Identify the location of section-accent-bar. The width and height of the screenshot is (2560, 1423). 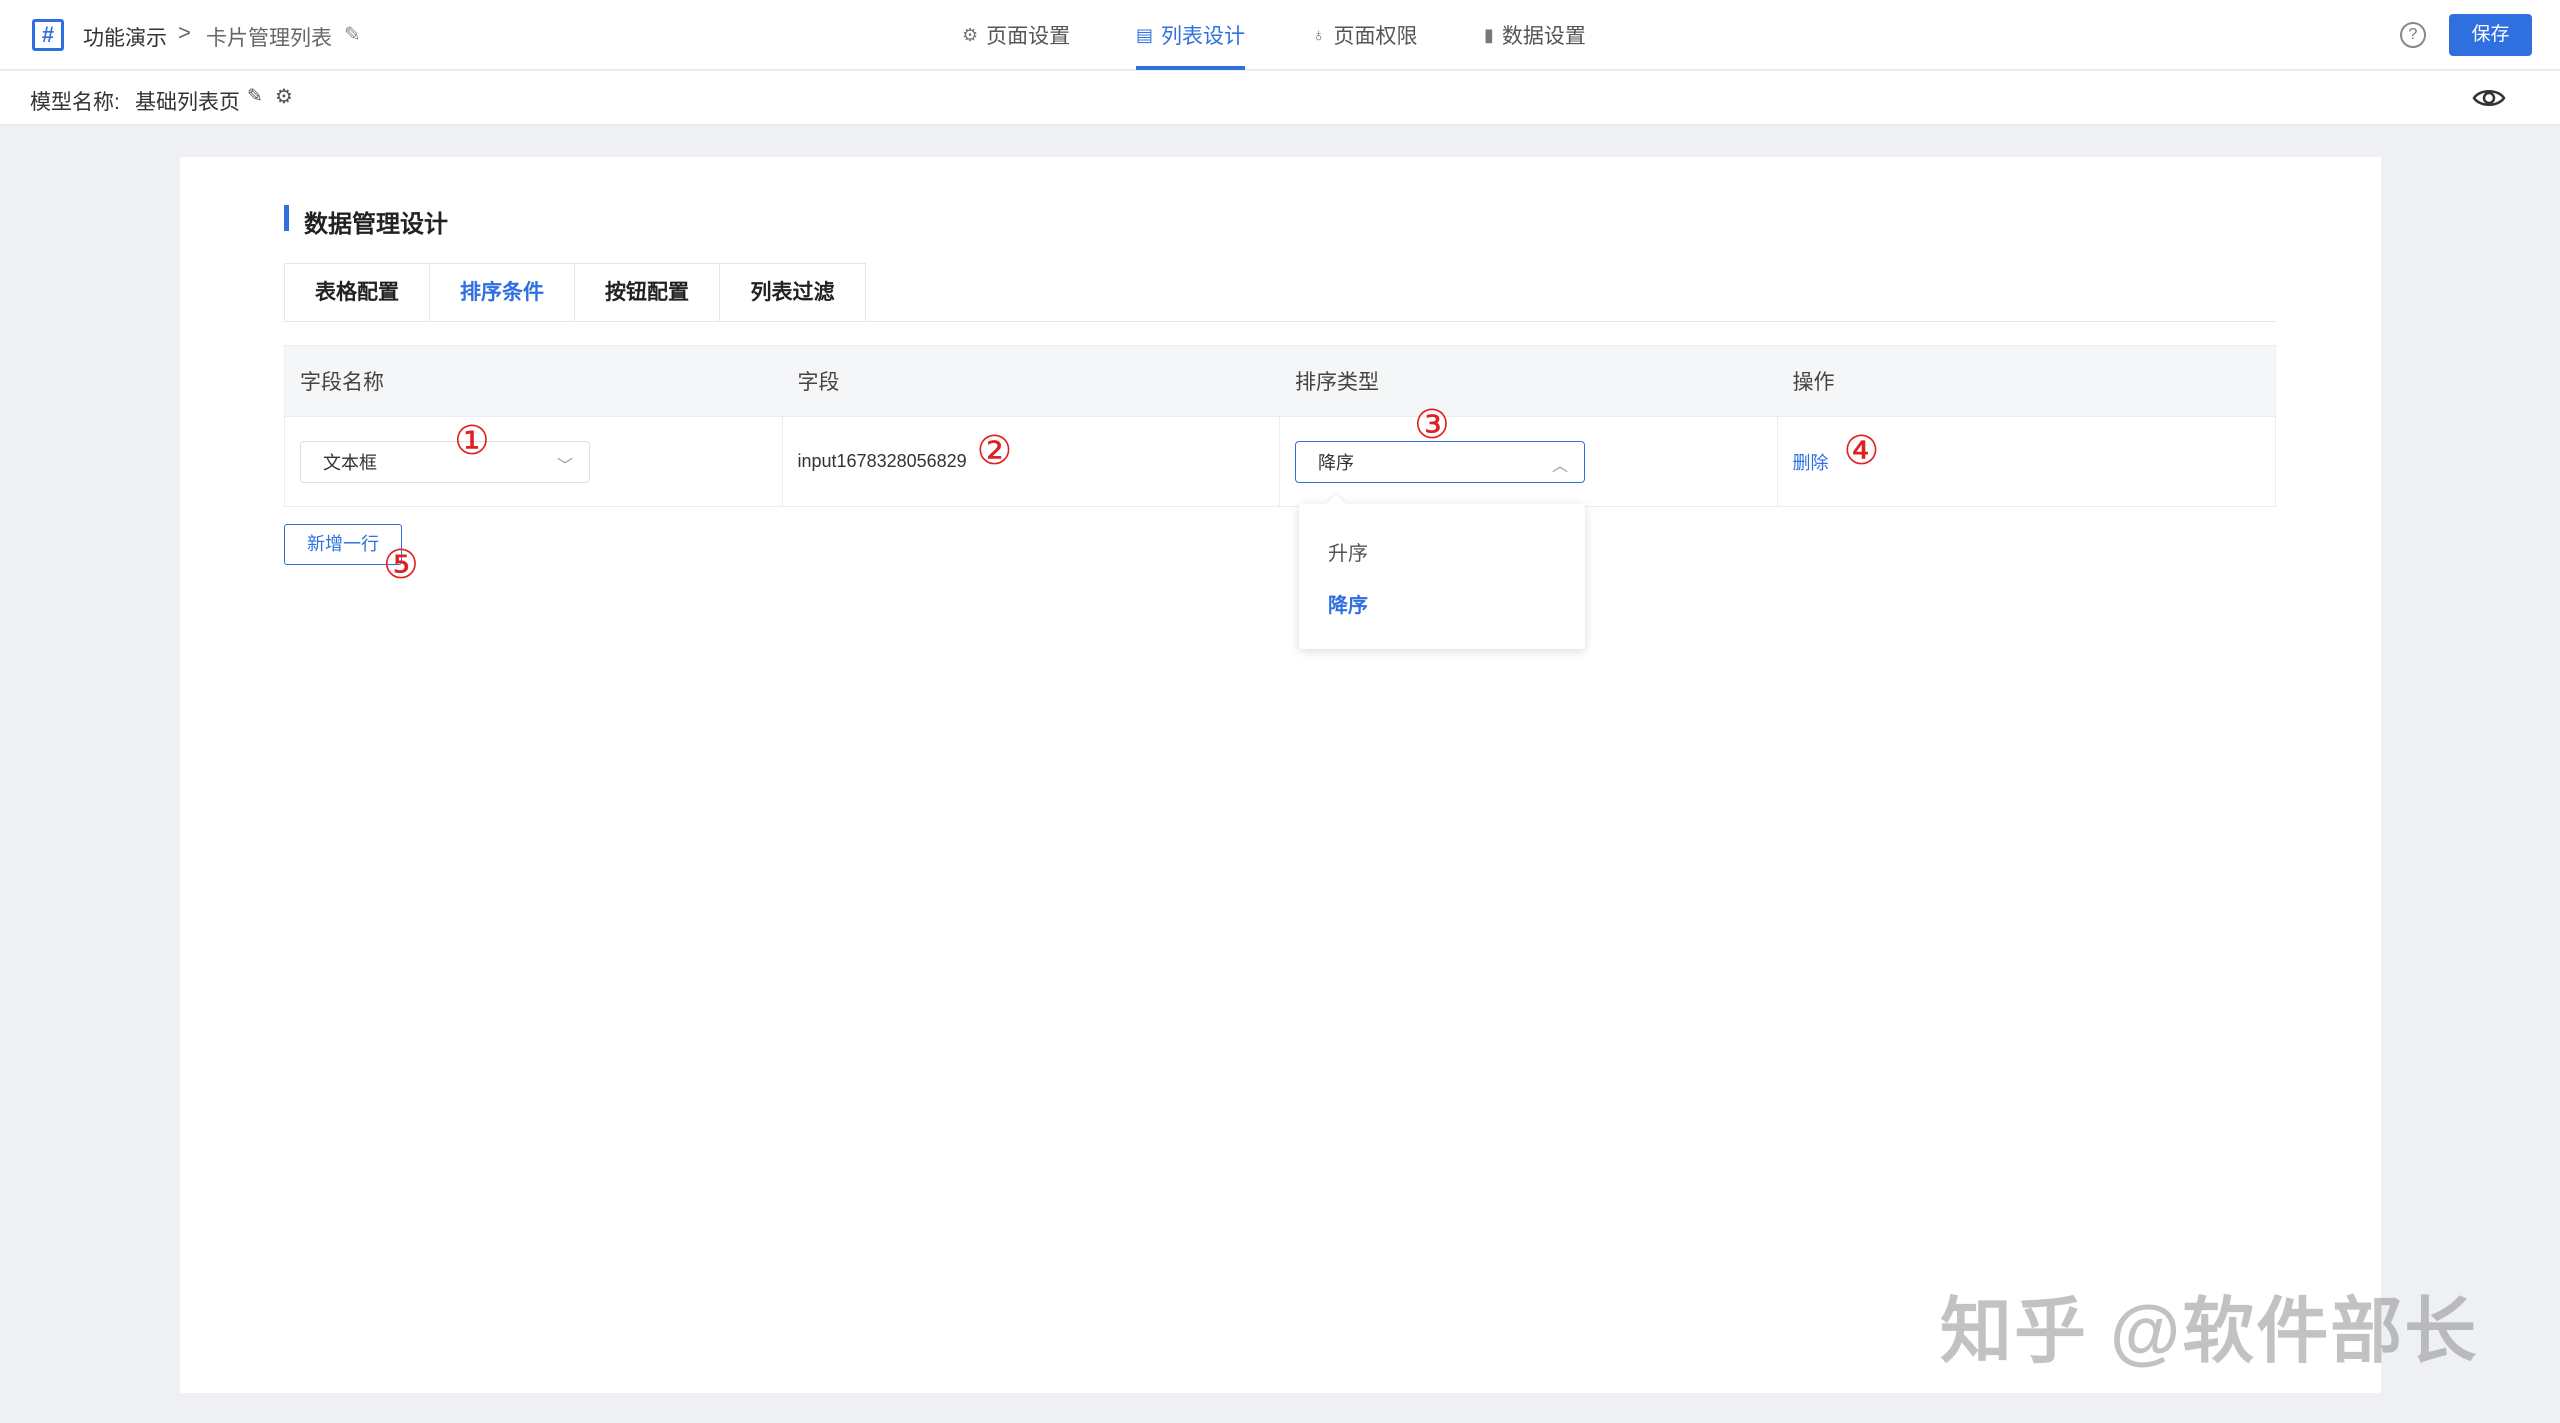
(286, 218).